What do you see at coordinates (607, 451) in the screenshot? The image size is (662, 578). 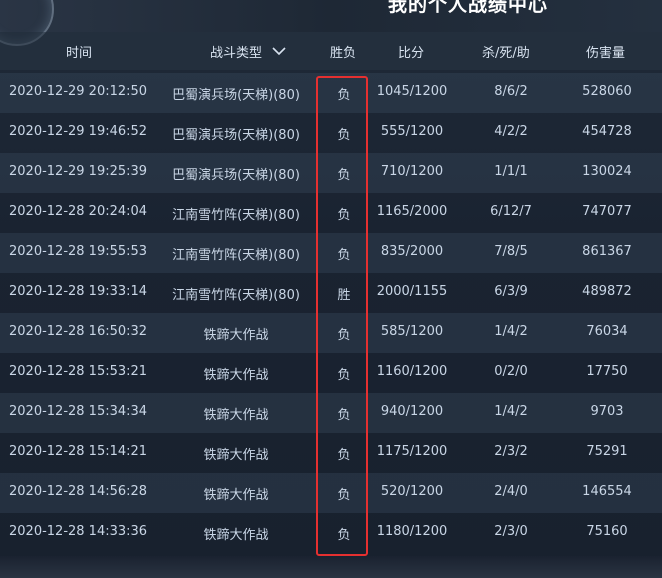 I see `cell-damage: 75291` at bounding box center [607, 451].